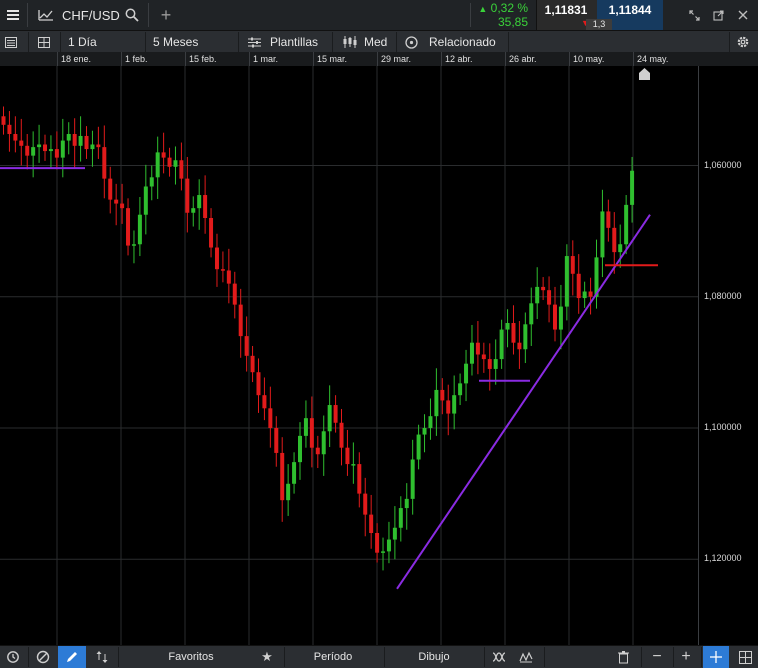 The width and height of the screenshot is (758, 668). Describe the element at coordinates (716, 657) in the screenshot. I see `crosshair-icon` at that location.